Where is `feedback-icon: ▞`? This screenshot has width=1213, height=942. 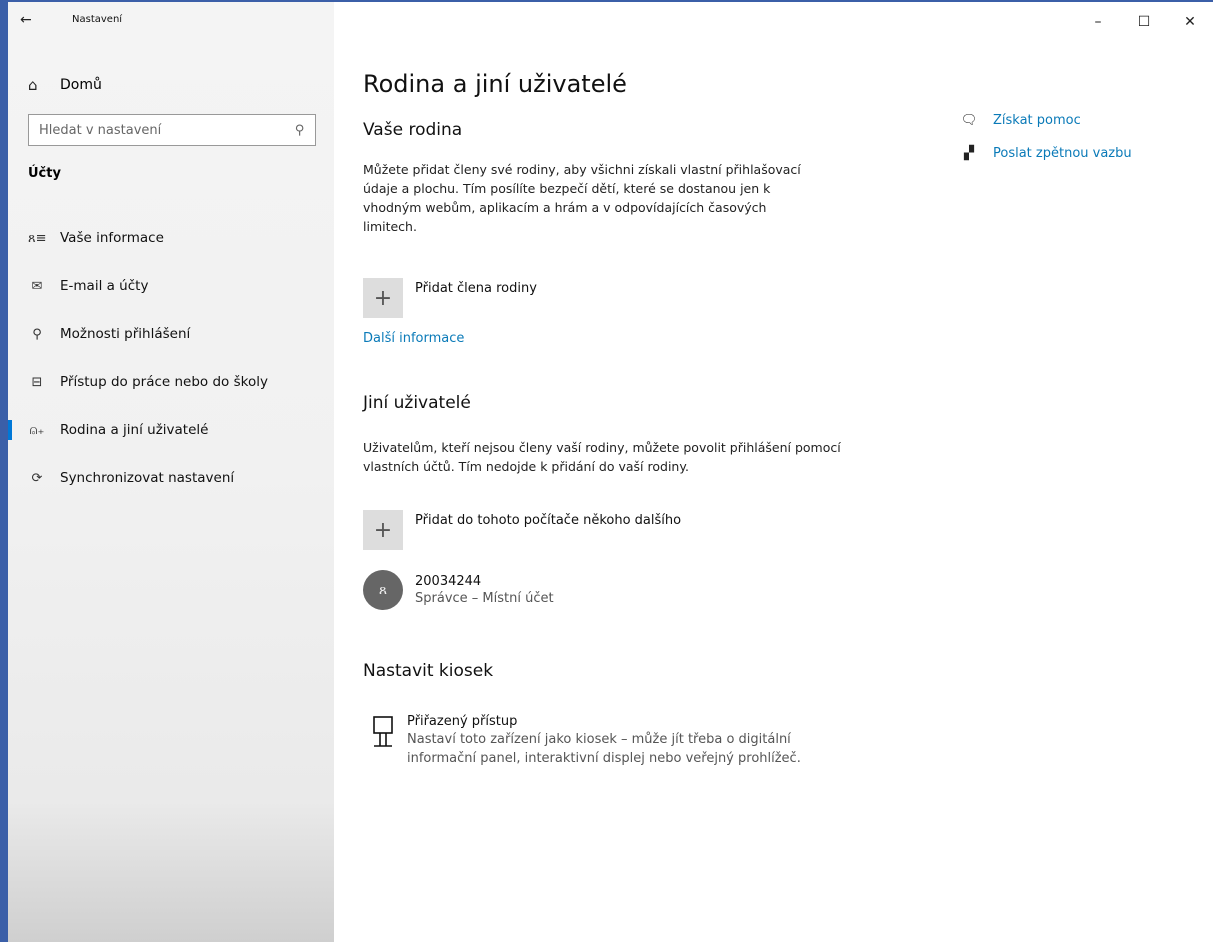 feedback-icon: ▞ is located at coordinates (969, 153).